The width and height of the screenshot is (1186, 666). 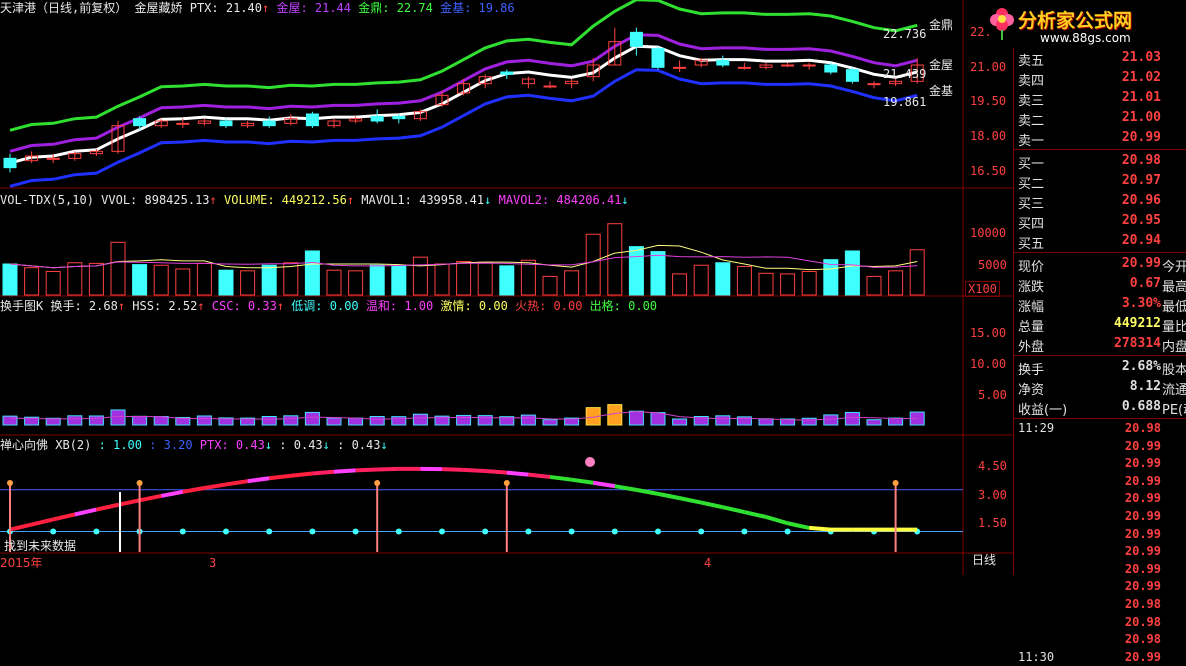 I want to click on volume-panel, so click(x=463, y=259).